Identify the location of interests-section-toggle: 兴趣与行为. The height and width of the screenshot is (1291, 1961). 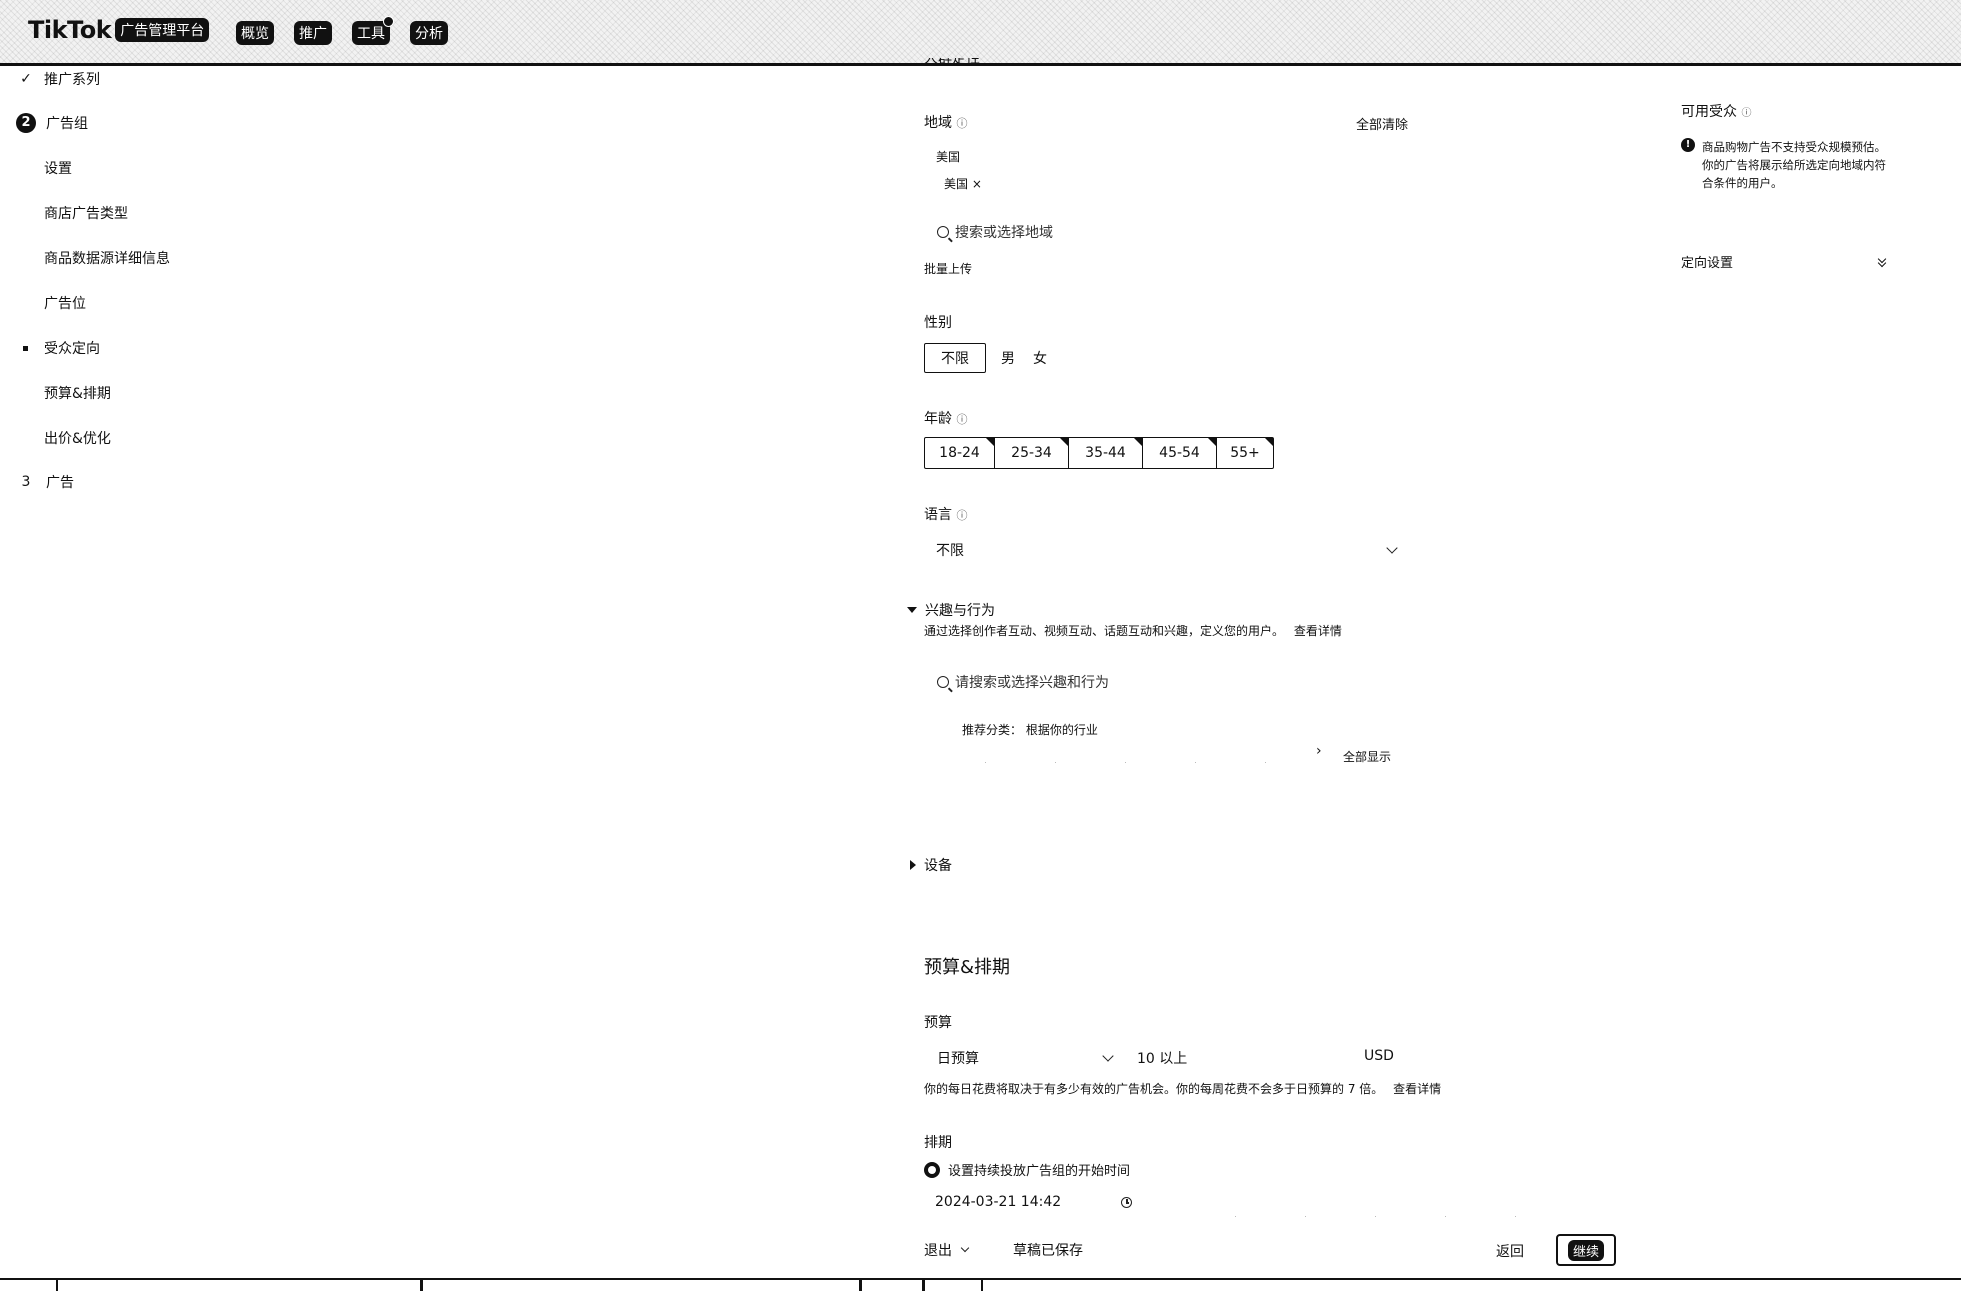
(951, 610).